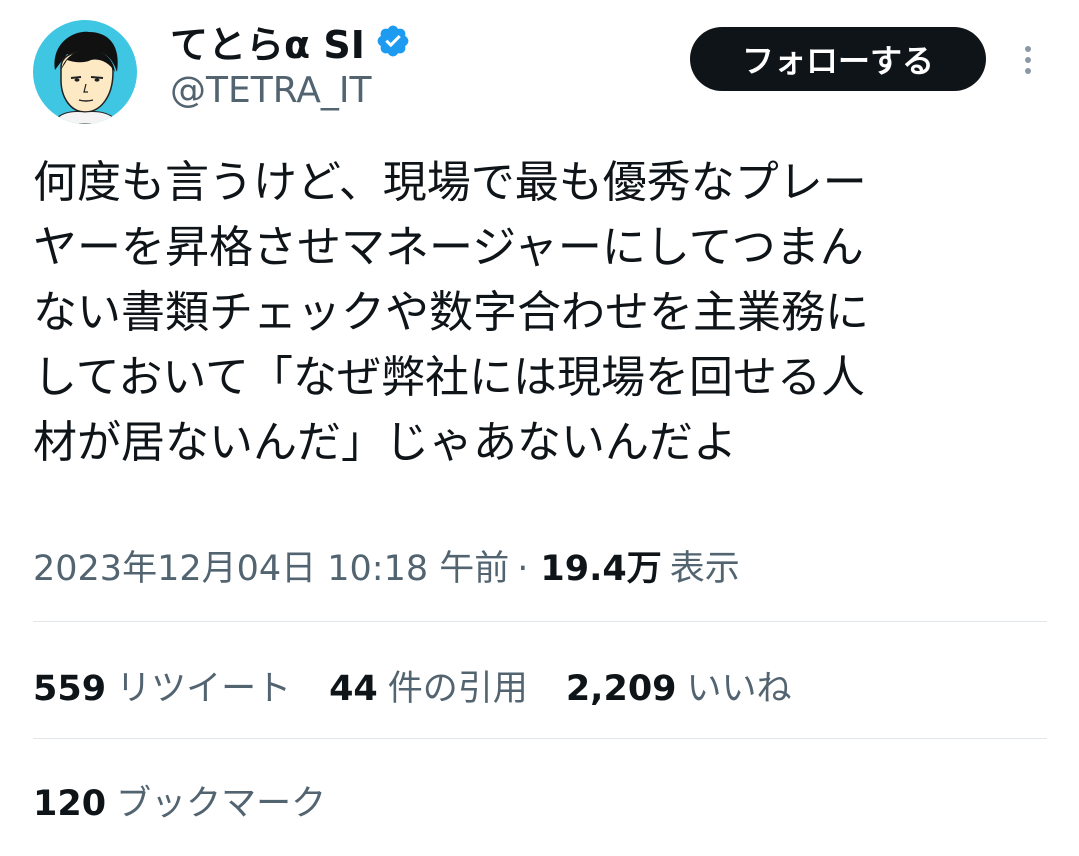  What do you see at coordinates (449, 377) in the screenshot?
I see `tweet-text-line: しておいて「なぜ弊社には現場を回せる人` at bounding box center [449, 377].